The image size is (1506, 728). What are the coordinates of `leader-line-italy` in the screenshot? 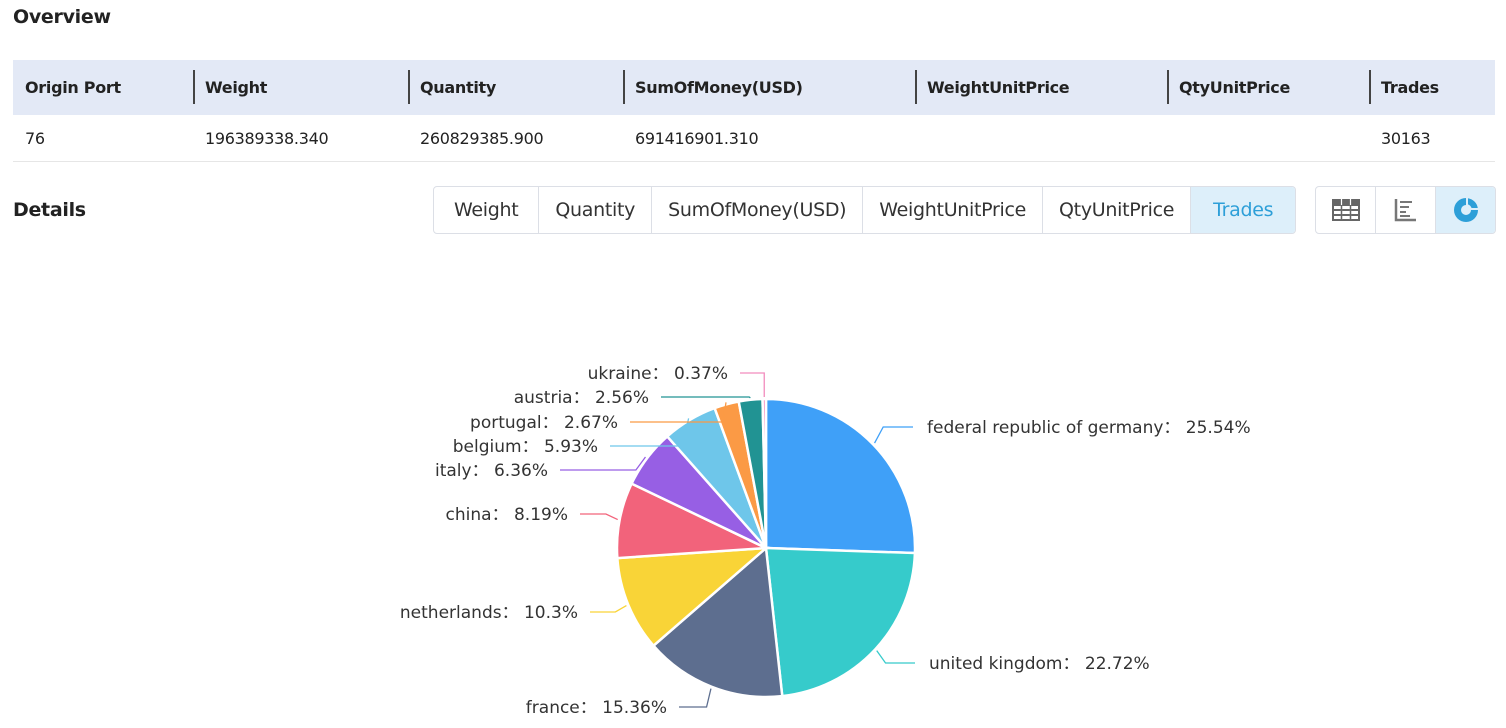 It's located at (603, 463).